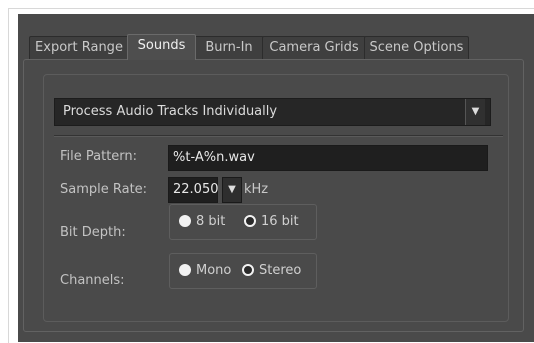 The height and width of the screenshot is (343, 534). Describe the element at coordinates (93, 232) in the screenshot. I see `bit-depth-label: Bit Depth:` at that location.